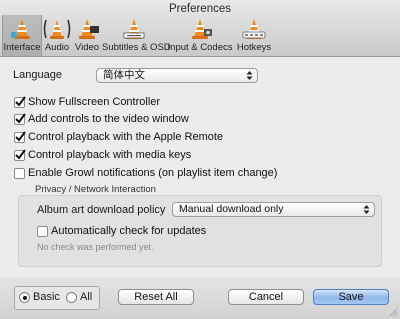 Image resolution: width=400 pixels, height=319 pixels. I want to click on language-value: 简体中文, so click(124, 75).